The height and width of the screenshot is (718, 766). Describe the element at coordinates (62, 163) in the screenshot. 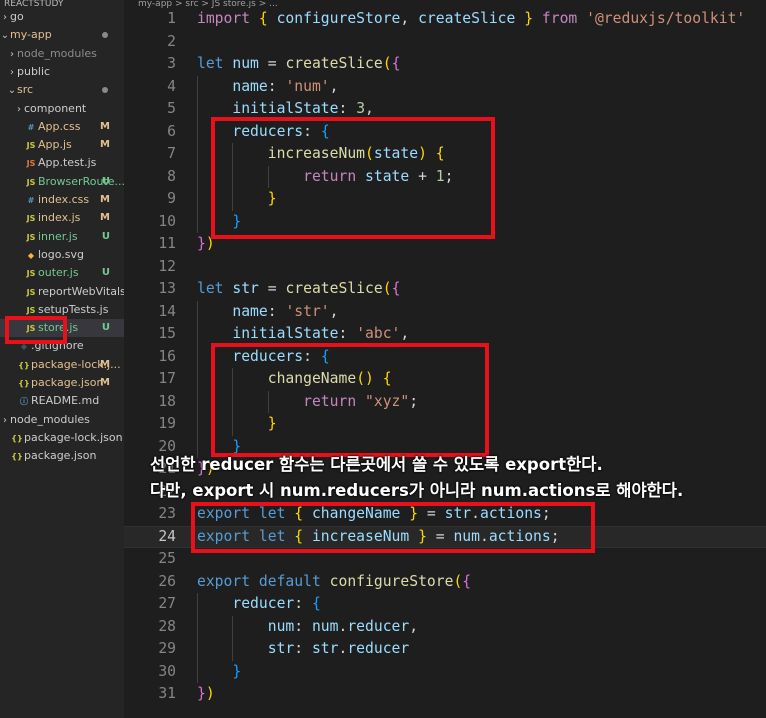

I see `tree-item: JS App.test.js` at that location.